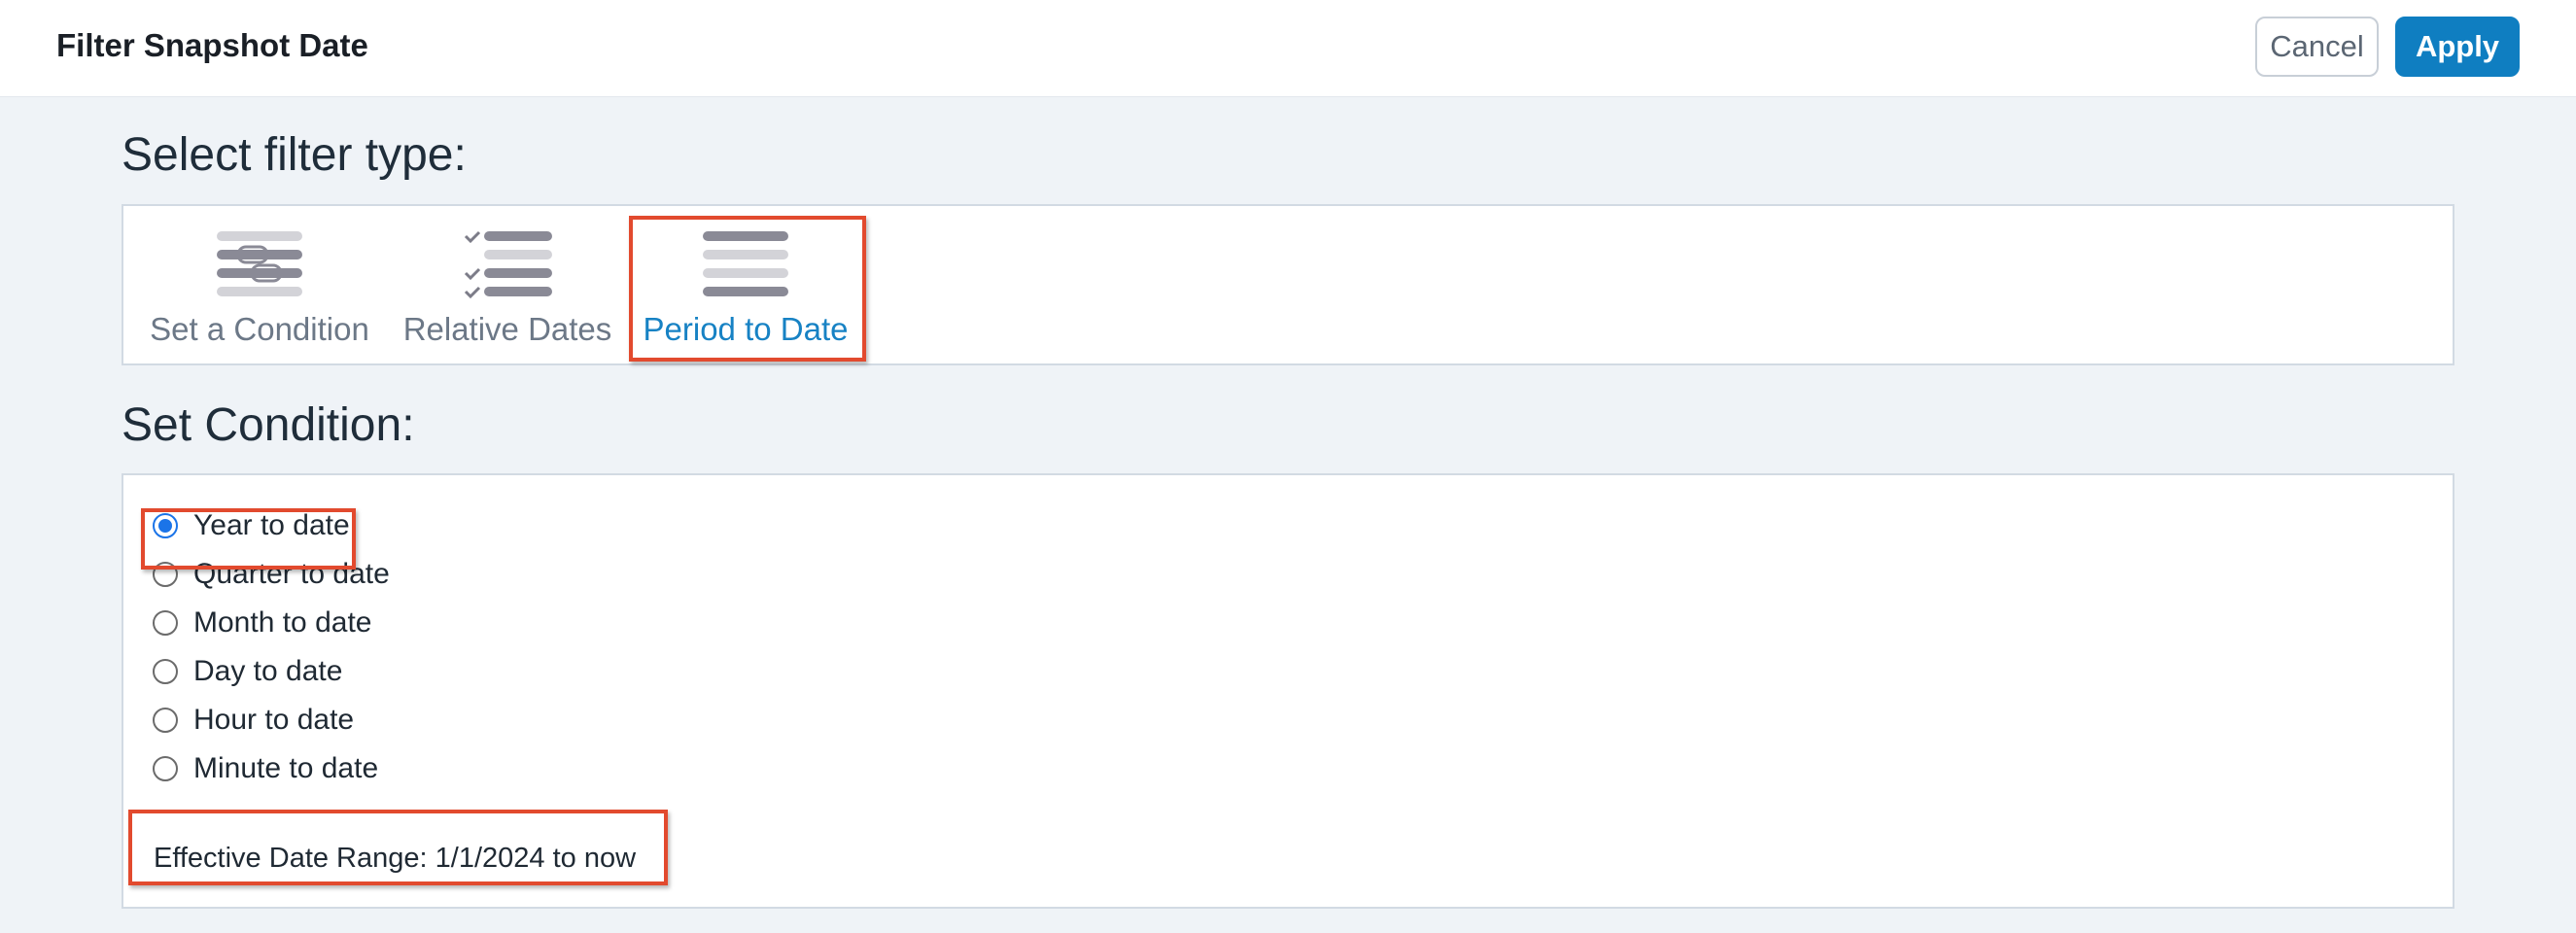  What do you see at coordinates (249, 539) in the screenshot?
I see `year-to-date-highlight` at bounding box center [249, 539].